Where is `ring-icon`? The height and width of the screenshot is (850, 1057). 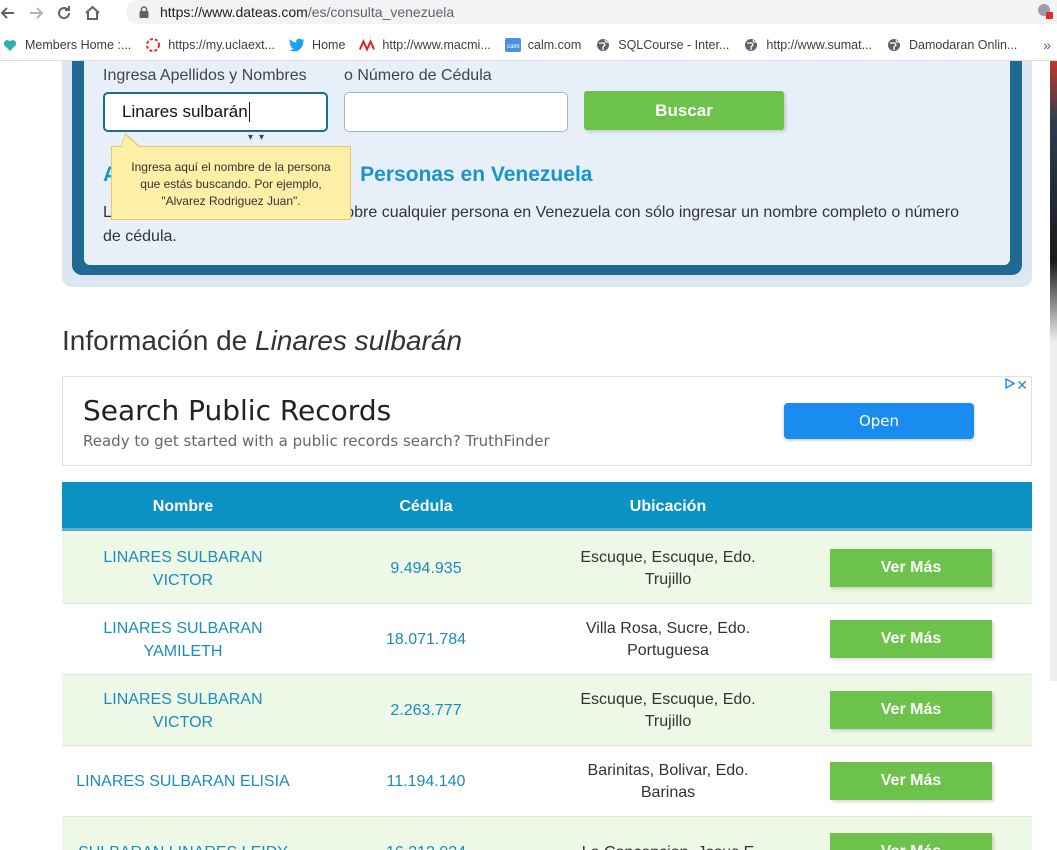
ring-icon is located at coordinates (153, 45).